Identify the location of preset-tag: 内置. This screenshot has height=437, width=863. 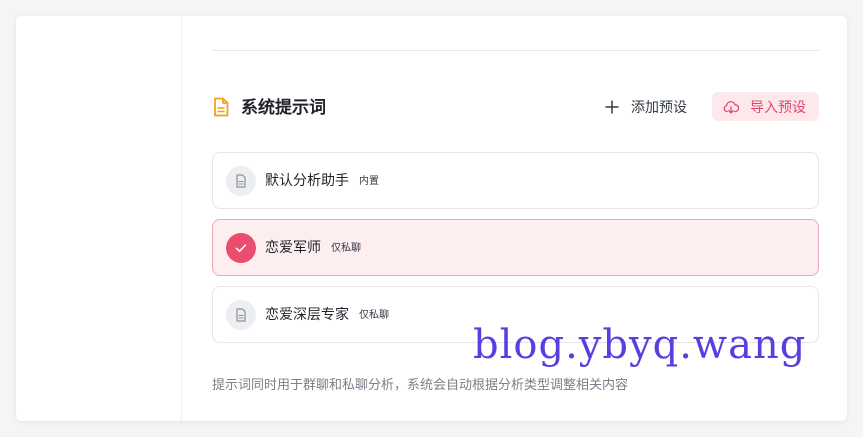
(369, 181).